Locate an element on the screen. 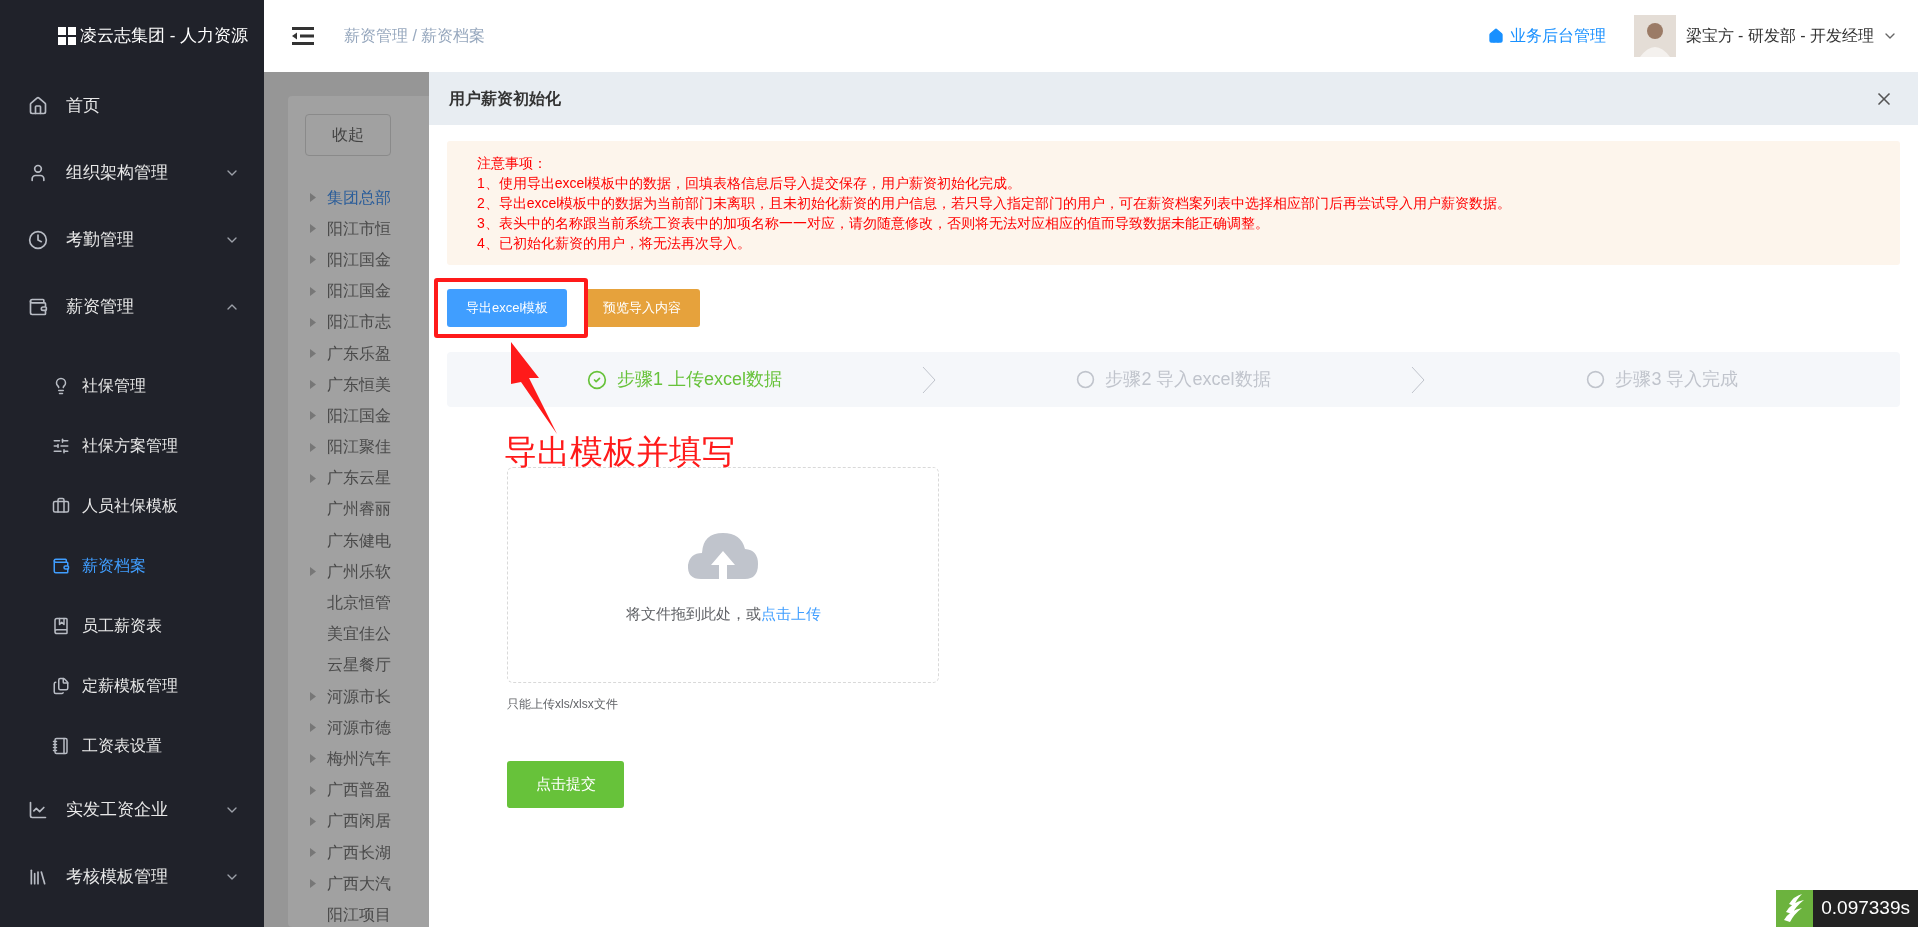 The image size is (1918, 927). tree-node: 广西普盈 is located at coordinates (359, 790).